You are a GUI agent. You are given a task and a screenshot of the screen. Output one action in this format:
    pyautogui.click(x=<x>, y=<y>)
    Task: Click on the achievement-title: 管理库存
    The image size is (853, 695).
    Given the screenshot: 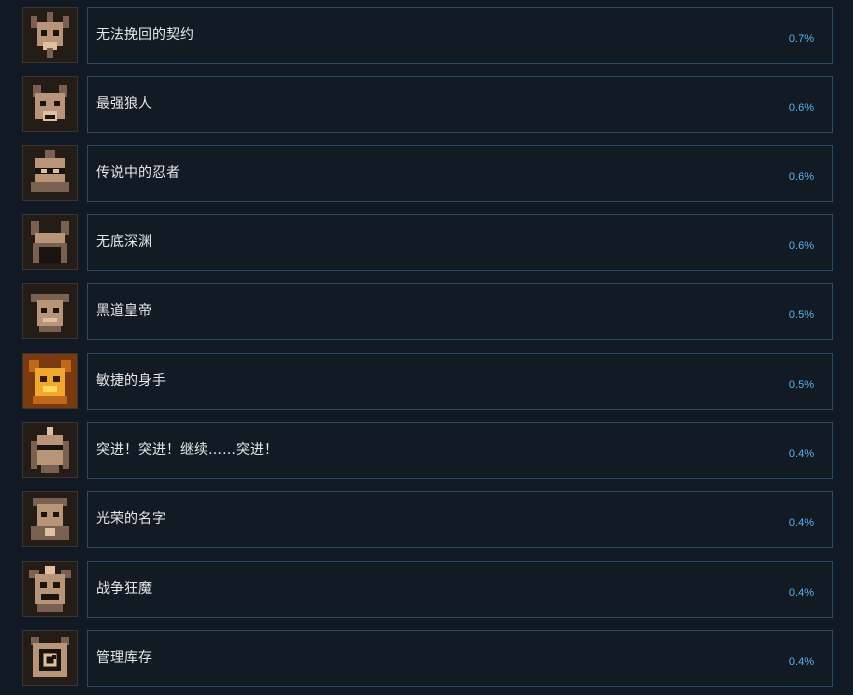 What is the action you would take?
    pyautogui.click(x=124, y=658)
    